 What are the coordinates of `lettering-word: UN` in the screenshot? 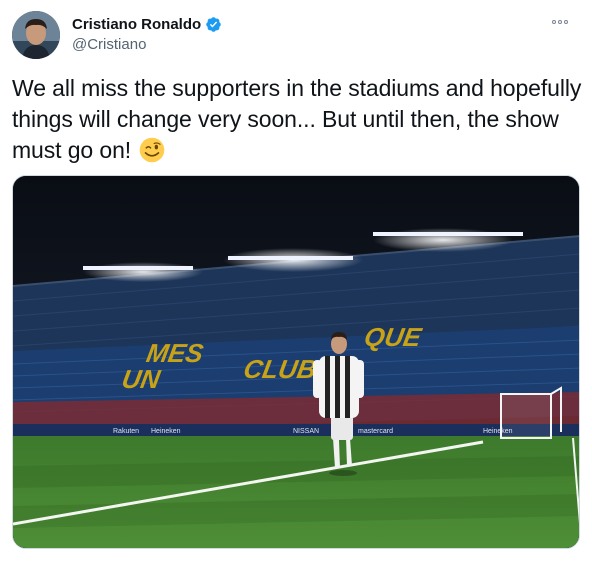 It's located at (142, 379).